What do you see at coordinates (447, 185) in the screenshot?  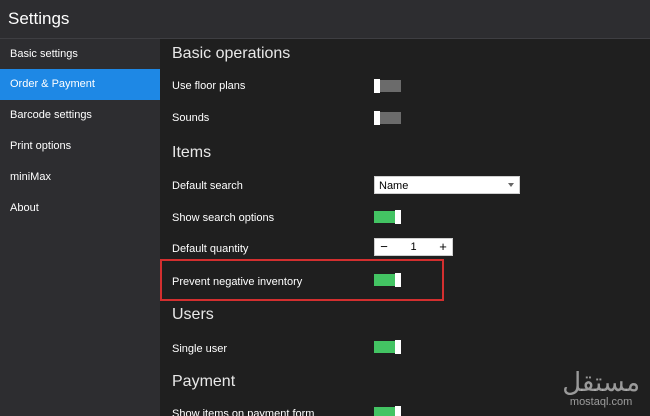 I see `default-search-select: Name` at bounding box center [447, 185].